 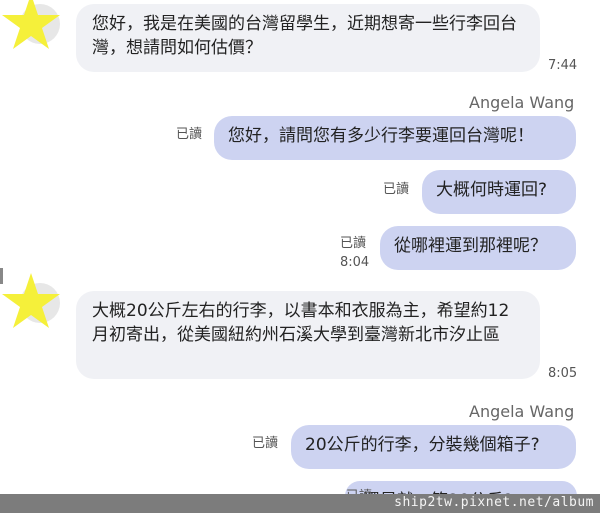 I want to click on message-time: 7:44, so click(x=563, y=65).